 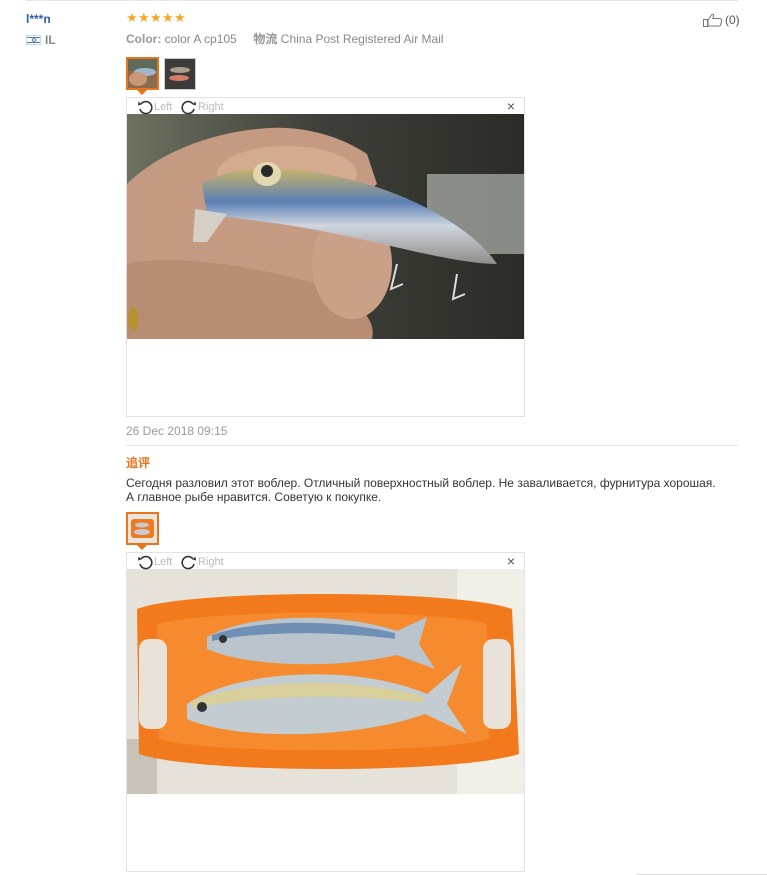 What do you see at coordinates (138, 463) in the screenshot?
I see `followup-label: 追评` at bounding box center [138, 463].